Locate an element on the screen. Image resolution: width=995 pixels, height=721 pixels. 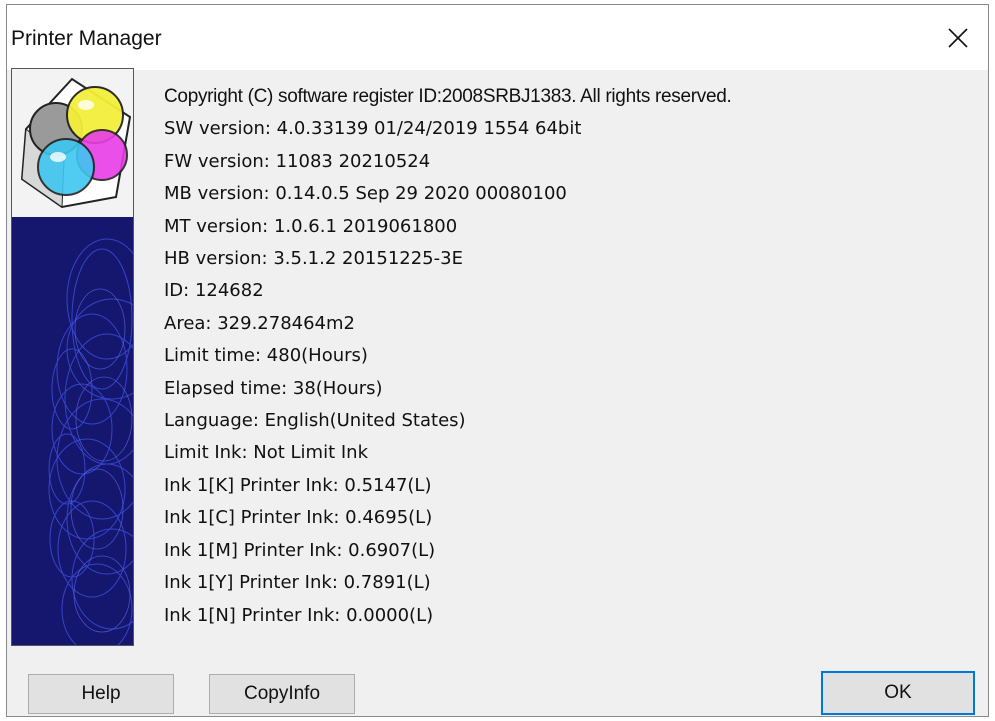
info-line-ink-k: Ink 1[K] Printer Ink: 0.5147(L) is located at coordinates (298, 485).